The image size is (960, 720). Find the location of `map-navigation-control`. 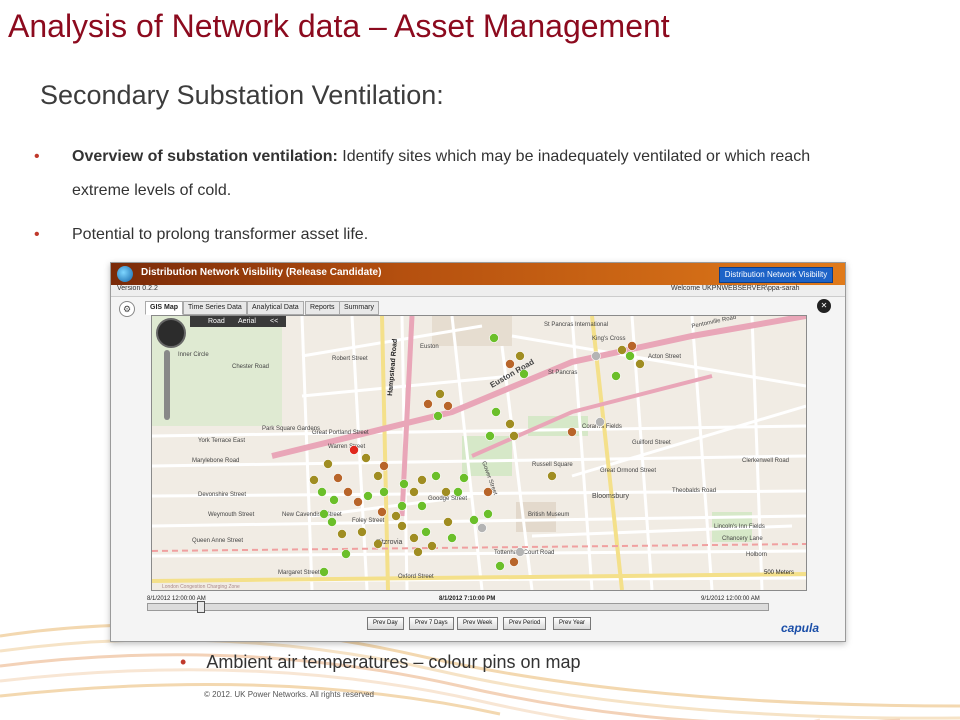

map-navigation-control is located at coordinates (171, 333).